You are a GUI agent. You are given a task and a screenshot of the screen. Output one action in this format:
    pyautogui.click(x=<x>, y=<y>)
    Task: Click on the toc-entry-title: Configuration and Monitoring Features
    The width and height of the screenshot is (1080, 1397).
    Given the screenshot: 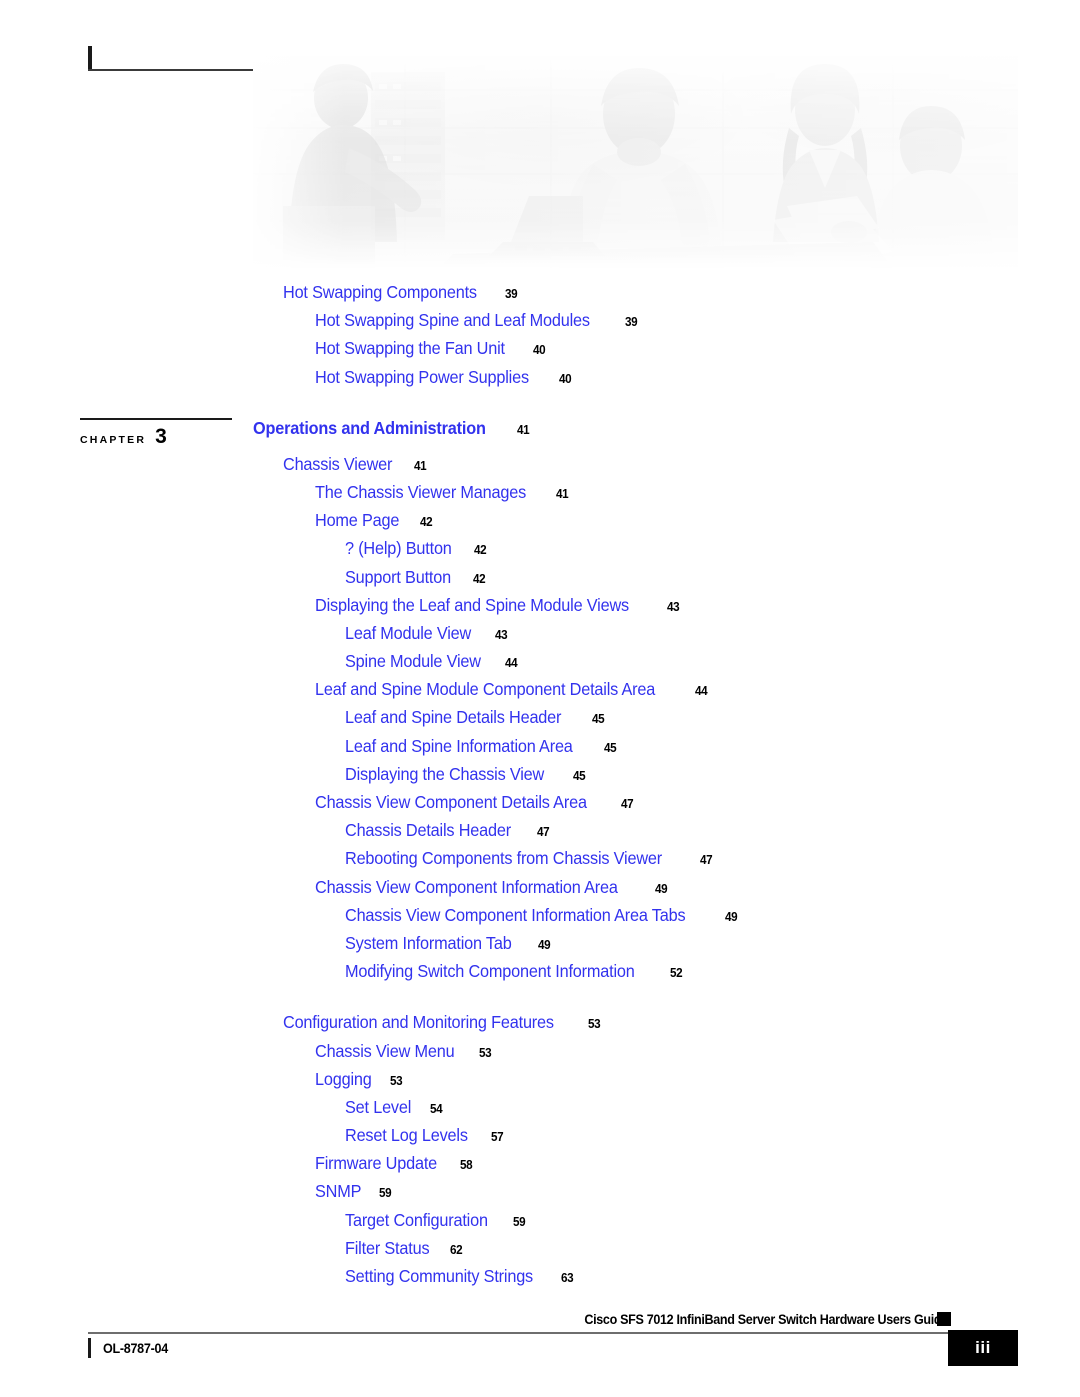 What is the action you would take?
    pyautogui.click(x=418, y=1022)
    